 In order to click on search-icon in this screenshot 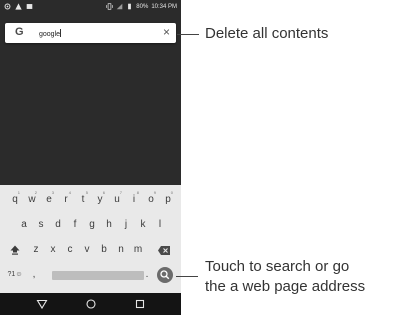, I will do `click(165, 275)`.